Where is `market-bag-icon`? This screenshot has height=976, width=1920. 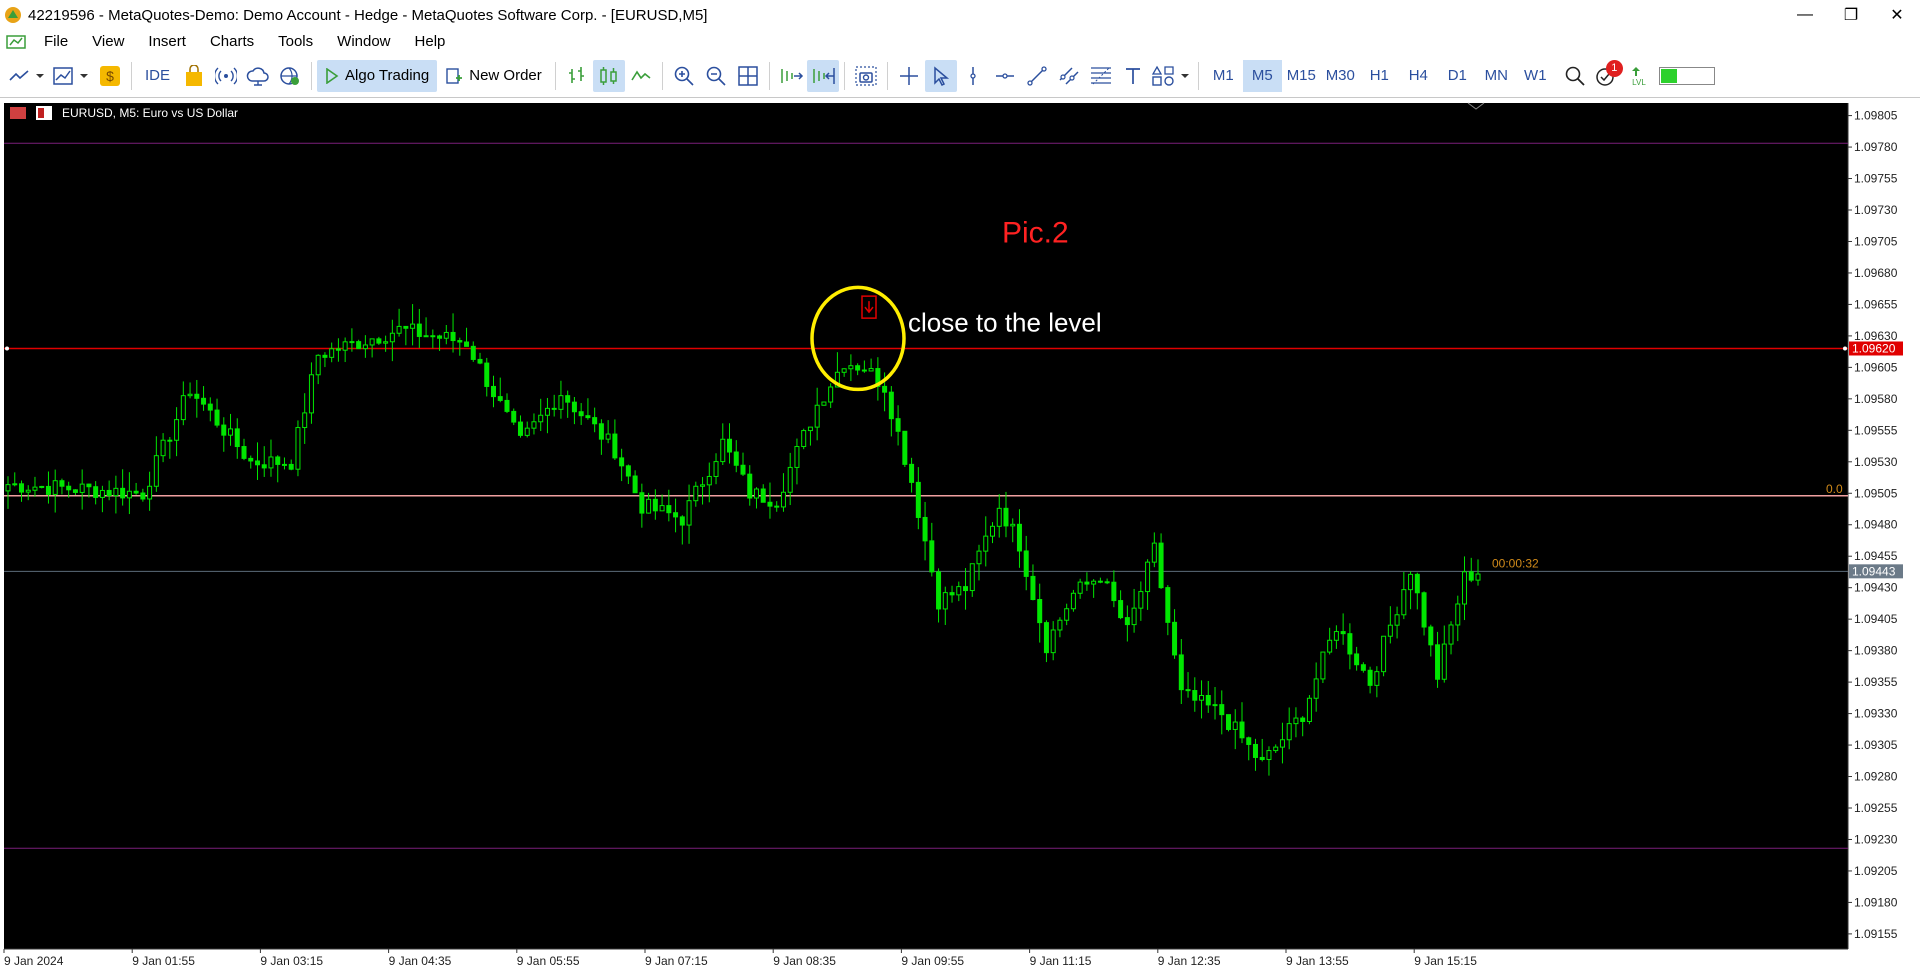 market-bag-icon is located at coordinates (194, 76).